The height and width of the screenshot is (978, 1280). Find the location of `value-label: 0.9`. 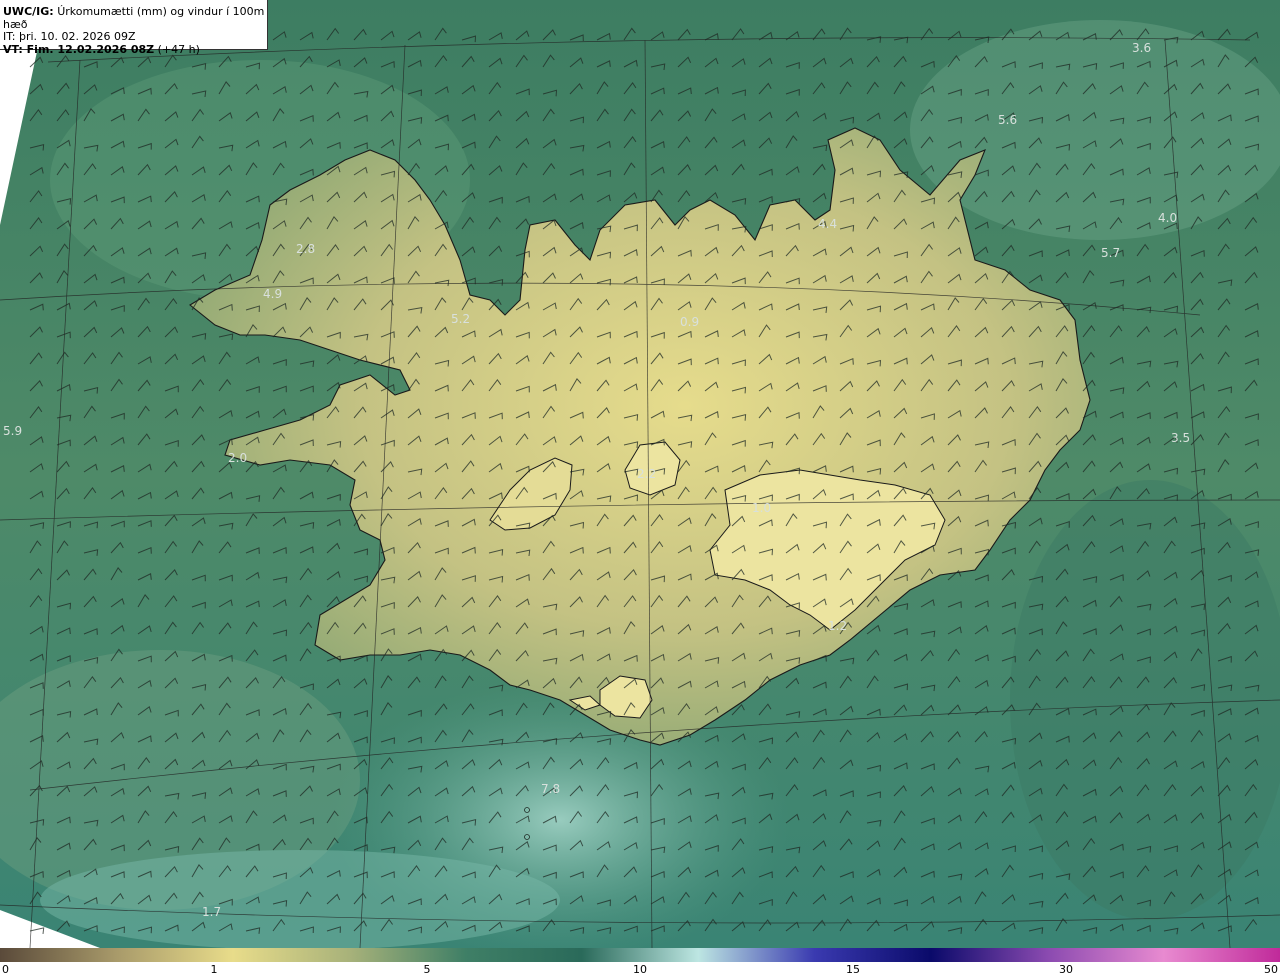

value-label: 0.9 is located at coordinates (689, 322).